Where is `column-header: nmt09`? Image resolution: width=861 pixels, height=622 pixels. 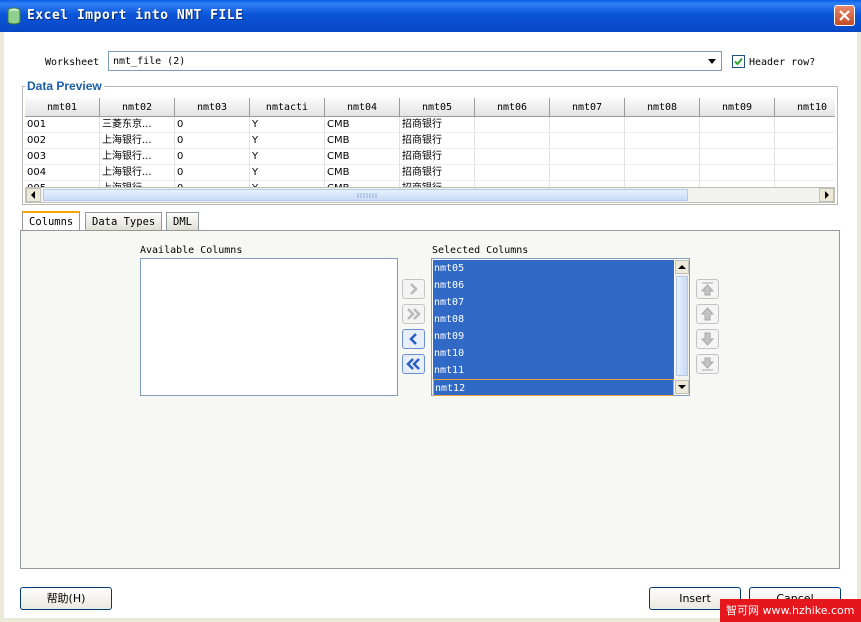 column-header: nmt09 is located at coordinates (737, 107).